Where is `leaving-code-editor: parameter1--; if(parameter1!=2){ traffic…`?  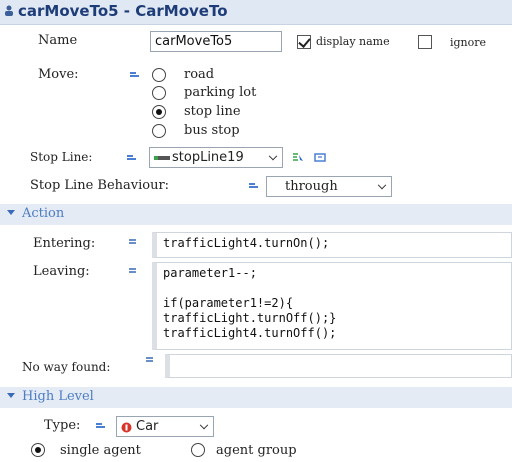 leaving-code-editor: parameter1--; if(parameter1!=2){ traffic… is located at coordinates (332, 306).